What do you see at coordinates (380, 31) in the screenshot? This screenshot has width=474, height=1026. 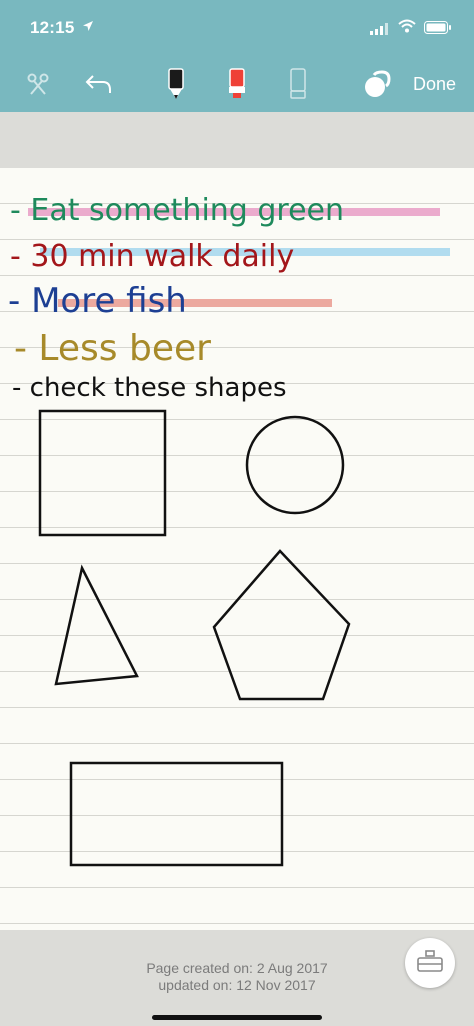 I see `cellular-signal-icon` at bounding box center [380, 31].